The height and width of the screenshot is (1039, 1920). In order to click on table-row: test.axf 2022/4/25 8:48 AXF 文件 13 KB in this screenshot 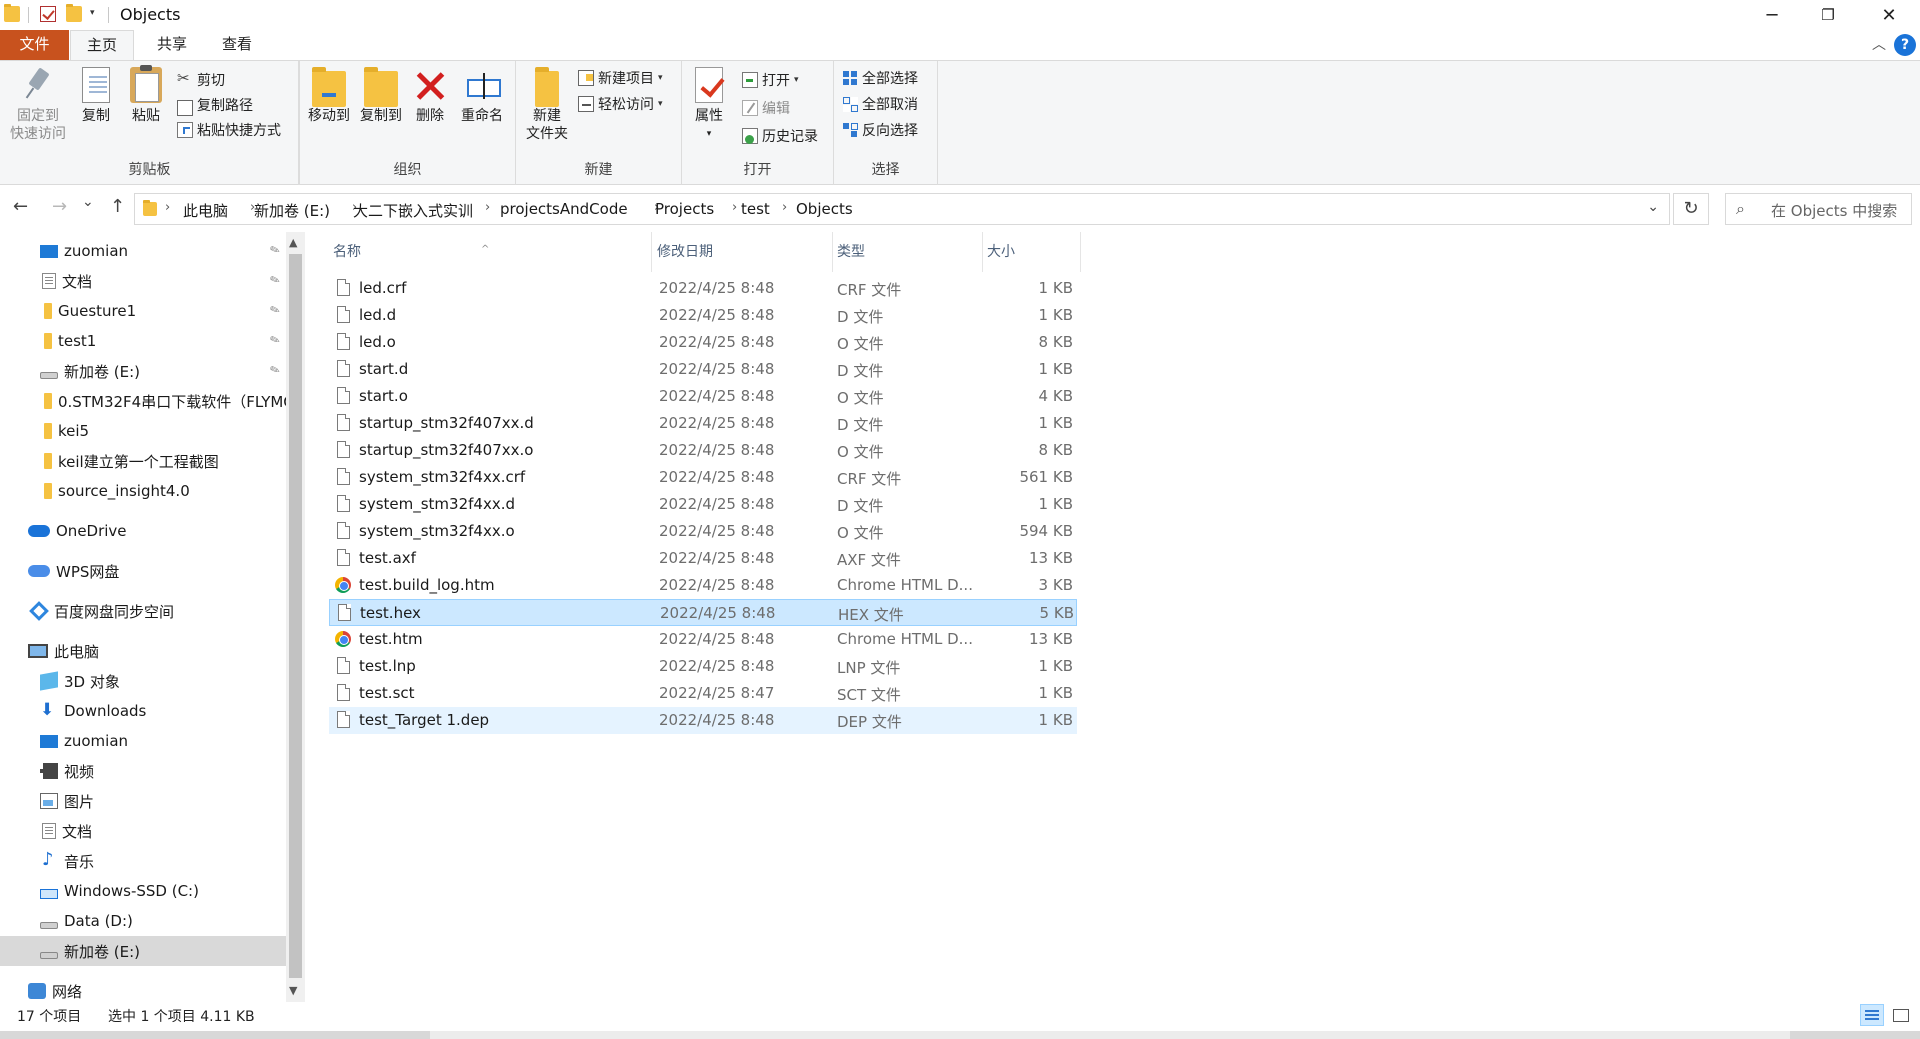, I will do `click(703, 558)`.